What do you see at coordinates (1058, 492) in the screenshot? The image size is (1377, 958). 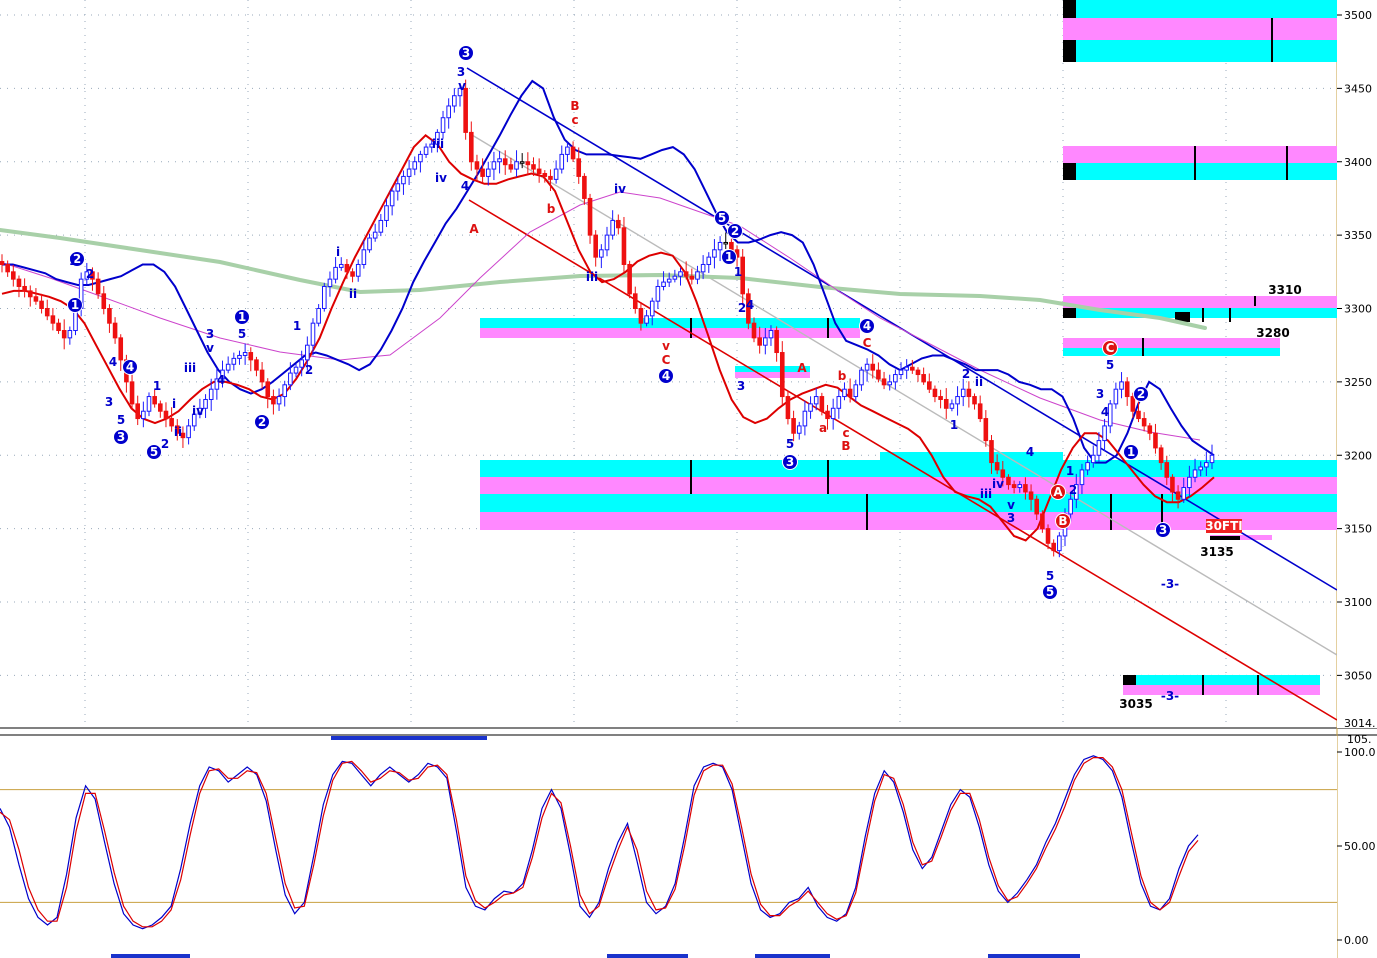 I see `wave-circle-label: A` at bounding box center [1058, 492].